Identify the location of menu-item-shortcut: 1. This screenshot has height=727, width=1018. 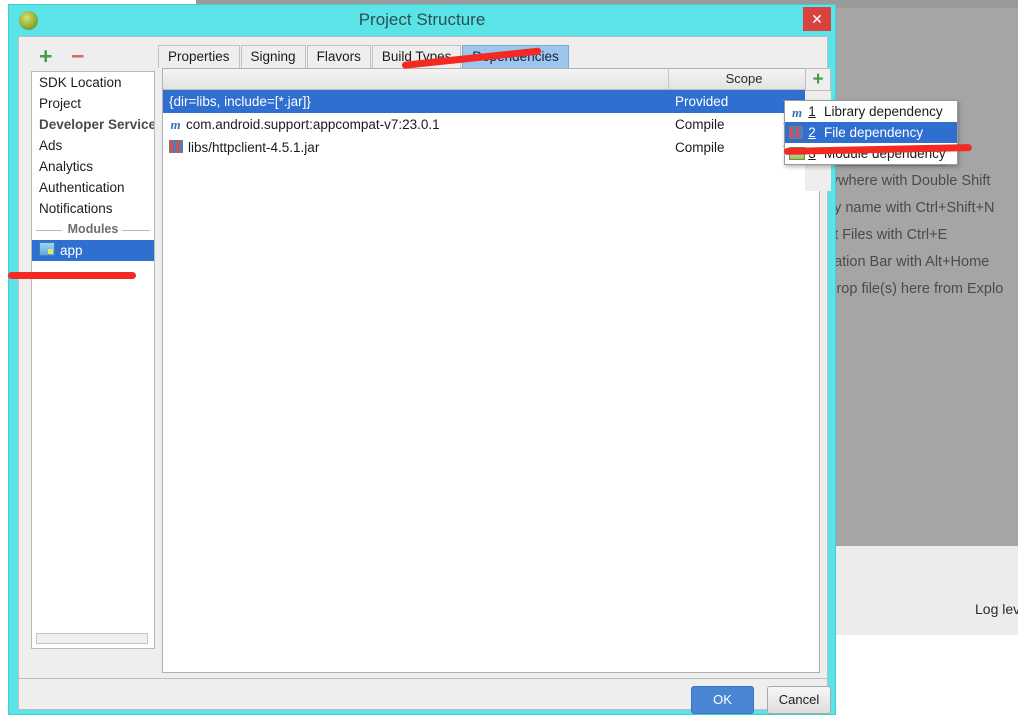
(812, 111).